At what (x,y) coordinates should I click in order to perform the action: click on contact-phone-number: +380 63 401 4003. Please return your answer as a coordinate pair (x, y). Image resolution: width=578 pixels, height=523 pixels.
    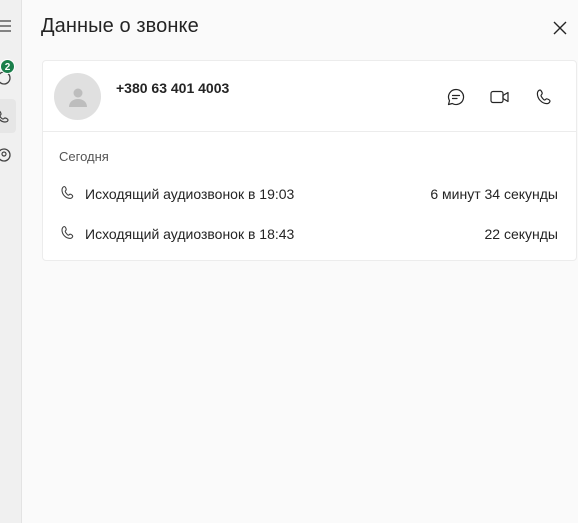
    Looking at the image, I should click on (172, 88).